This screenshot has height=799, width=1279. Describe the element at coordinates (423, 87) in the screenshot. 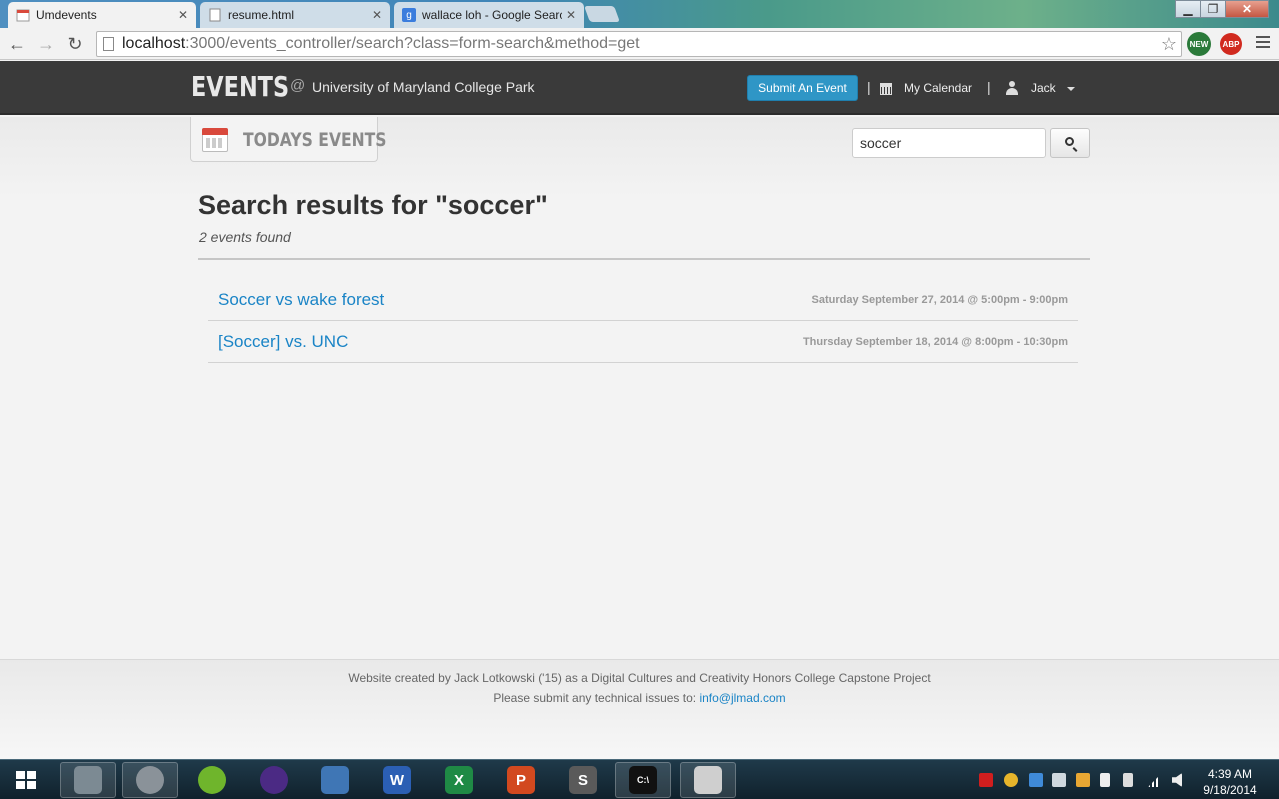

I see `school-name: University of Maryland College Park` at that location.